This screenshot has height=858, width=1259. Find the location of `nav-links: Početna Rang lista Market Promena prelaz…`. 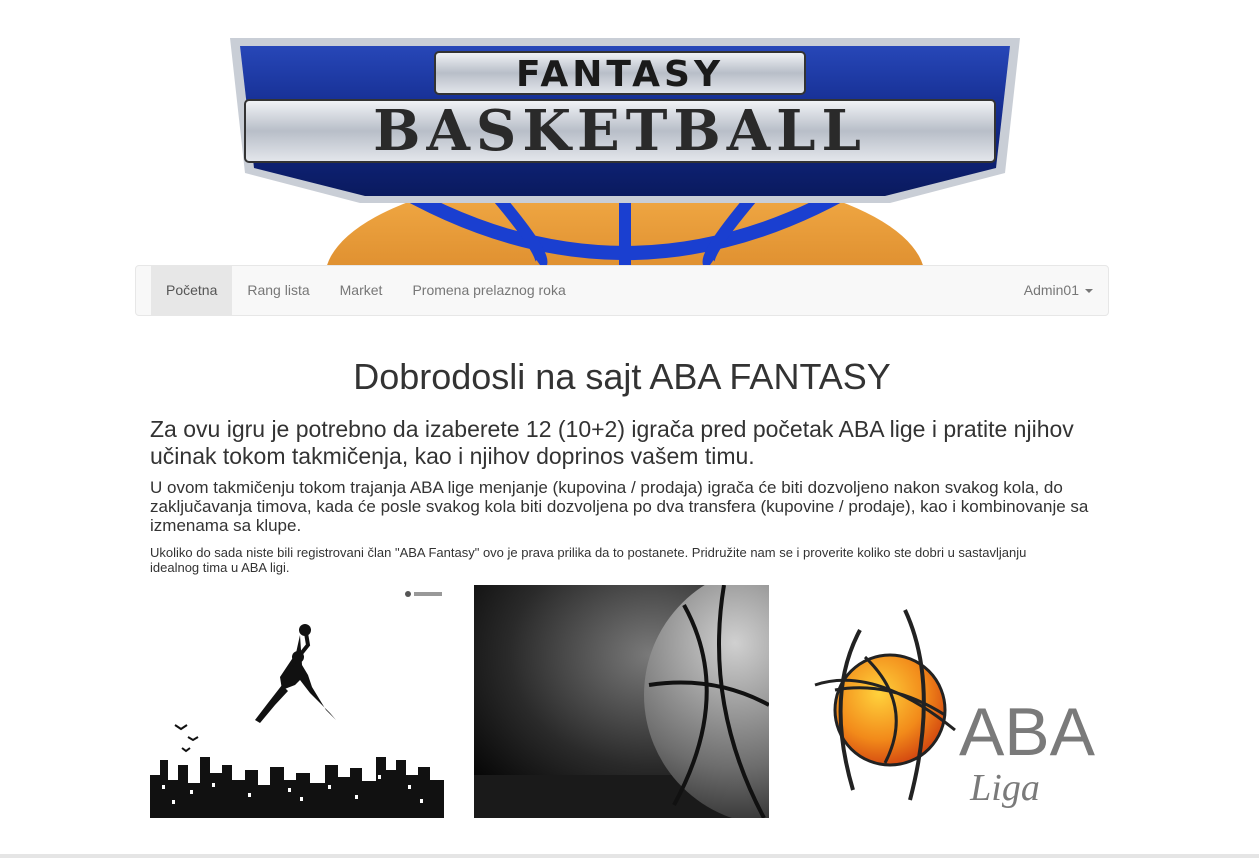

nav-links: Početna Rang lista Market Promena prelaz… is located at coordinates (366, 290).